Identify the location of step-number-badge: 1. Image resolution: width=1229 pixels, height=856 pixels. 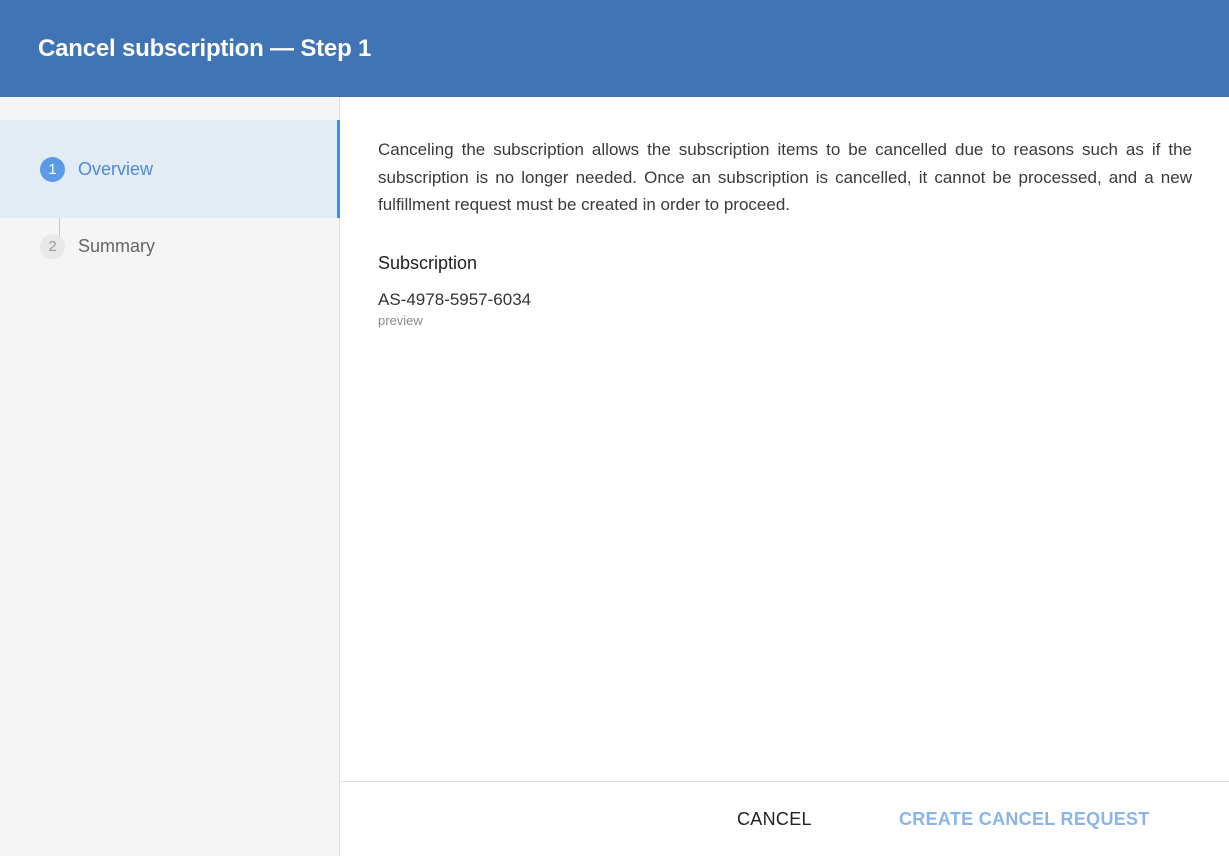
(52, 169).